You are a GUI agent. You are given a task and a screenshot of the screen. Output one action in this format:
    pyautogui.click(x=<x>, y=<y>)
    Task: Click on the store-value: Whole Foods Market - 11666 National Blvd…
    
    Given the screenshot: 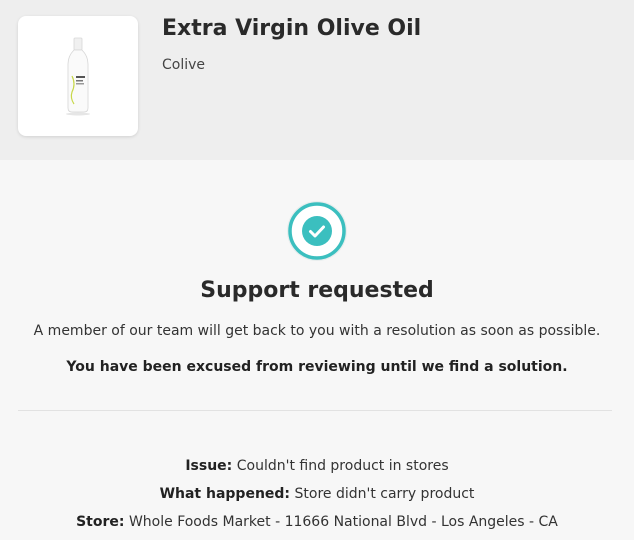 What is the action you would take?
    pyautogui.click(x=343, y=522)
    